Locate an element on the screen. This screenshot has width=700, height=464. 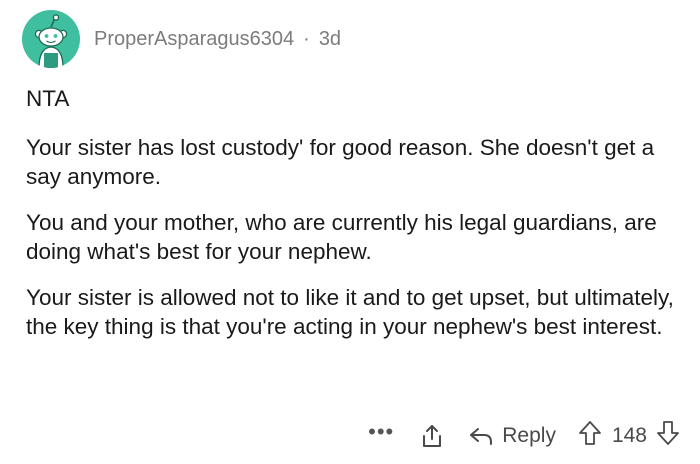
downvote-button is located at coordinates (668, 436).